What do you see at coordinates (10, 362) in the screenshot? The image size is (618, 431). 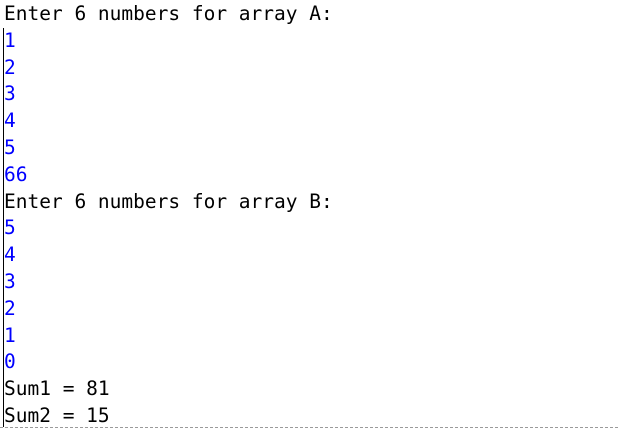 I see `input-b-6: 0` at bounding box center [10, 362].